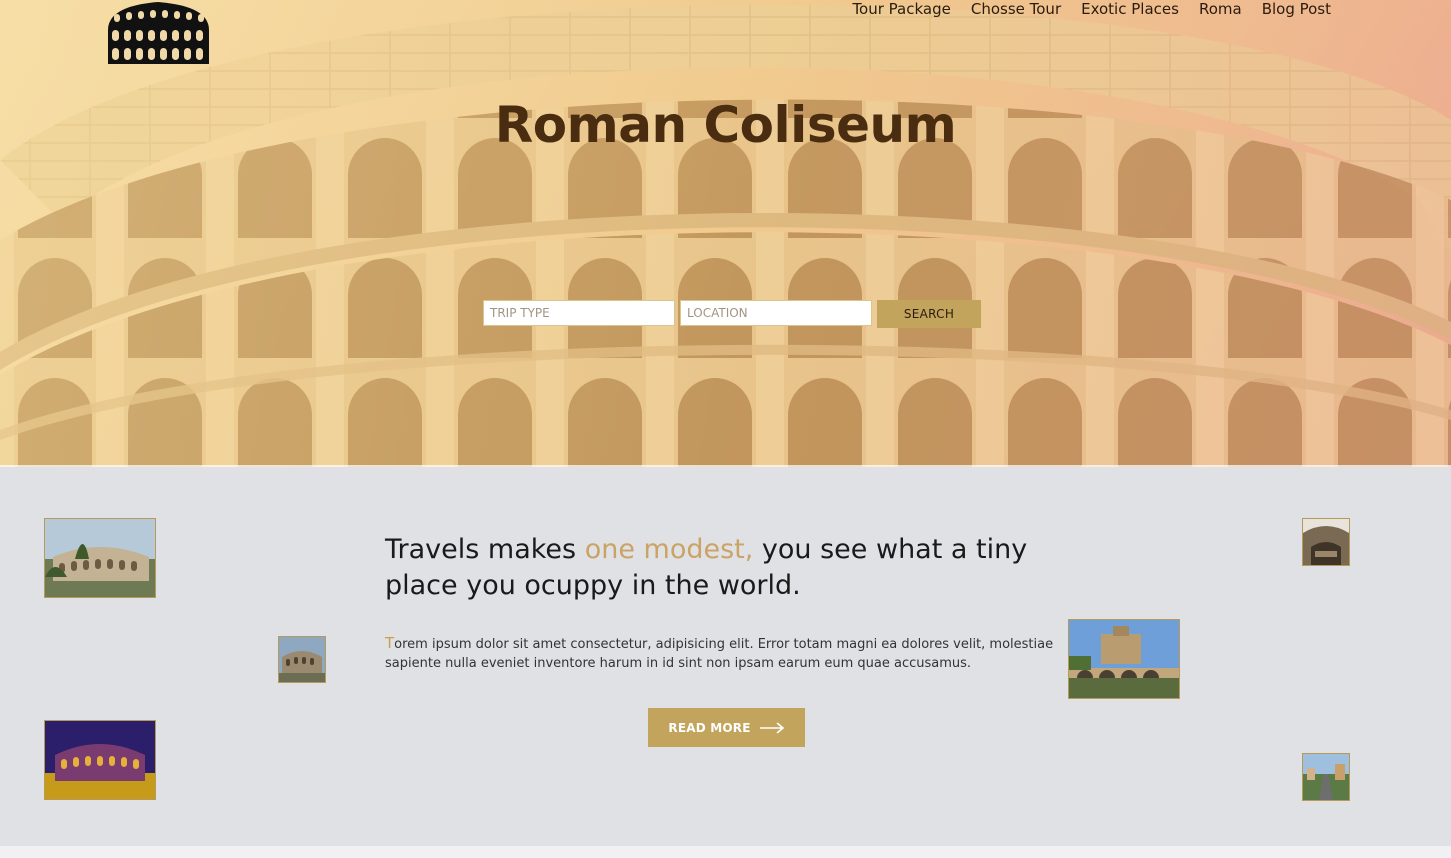  I want to click on nav-item-exotic-places: Exotic Places, so click(1130, 9).